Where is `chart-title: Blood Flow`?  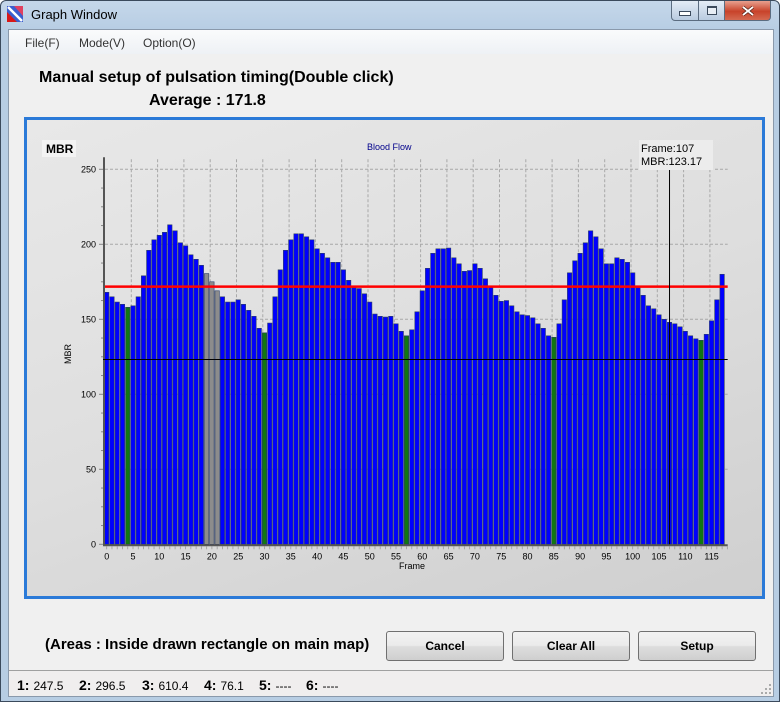
chart-title: Blood Flow is located at coordinates (389, 147).